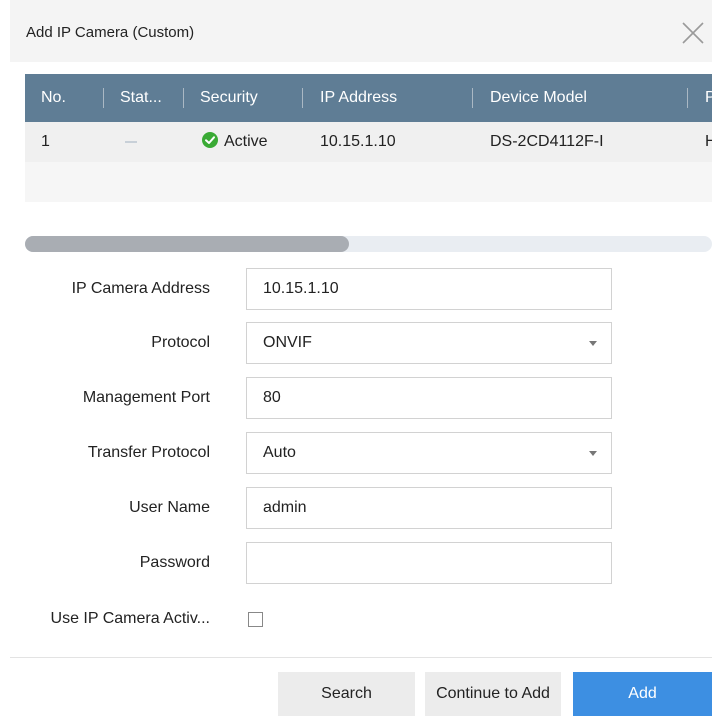 The image size is (712, 724). I want to click on protocol-label: Protocol, so click(180, 342).